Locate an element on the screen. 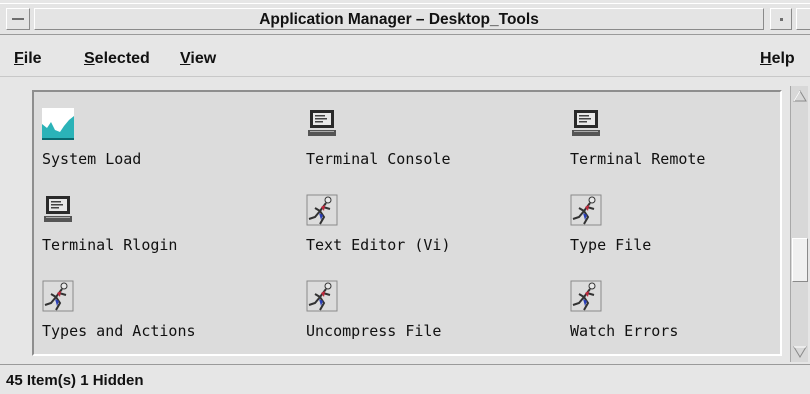 This screenshot has height=394, width=810. window-menu-icon is located at coordinates (18, 19).